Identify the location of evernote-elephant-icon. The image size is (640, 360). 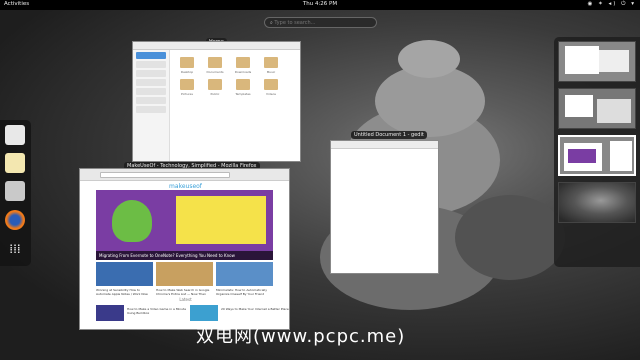
(132, 221).